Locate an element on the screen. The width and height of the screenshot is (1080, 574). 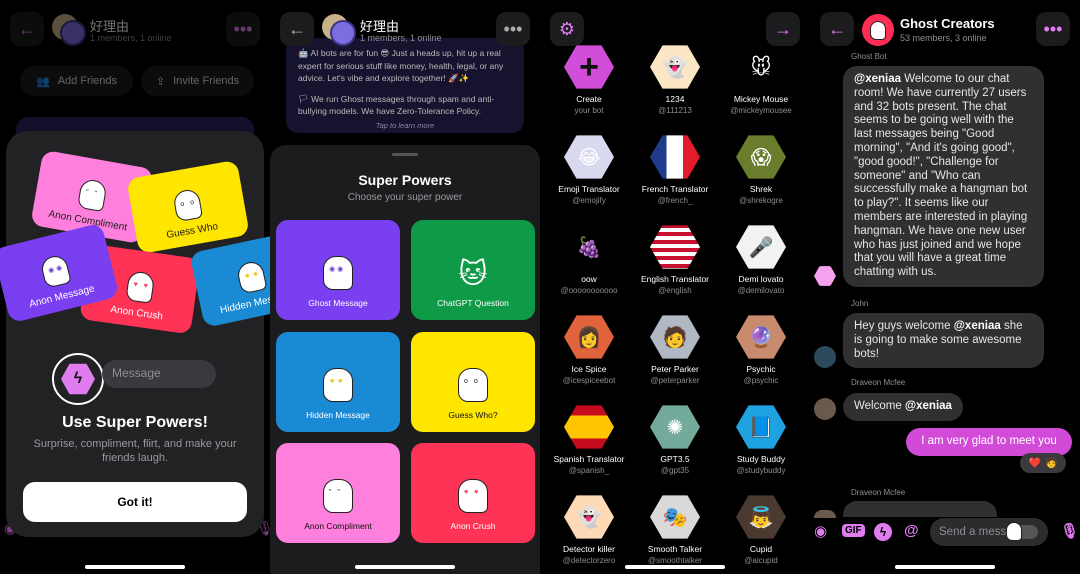
invite-friends-button: ⇪ Invite Friends is located at coordinates (197, 81).